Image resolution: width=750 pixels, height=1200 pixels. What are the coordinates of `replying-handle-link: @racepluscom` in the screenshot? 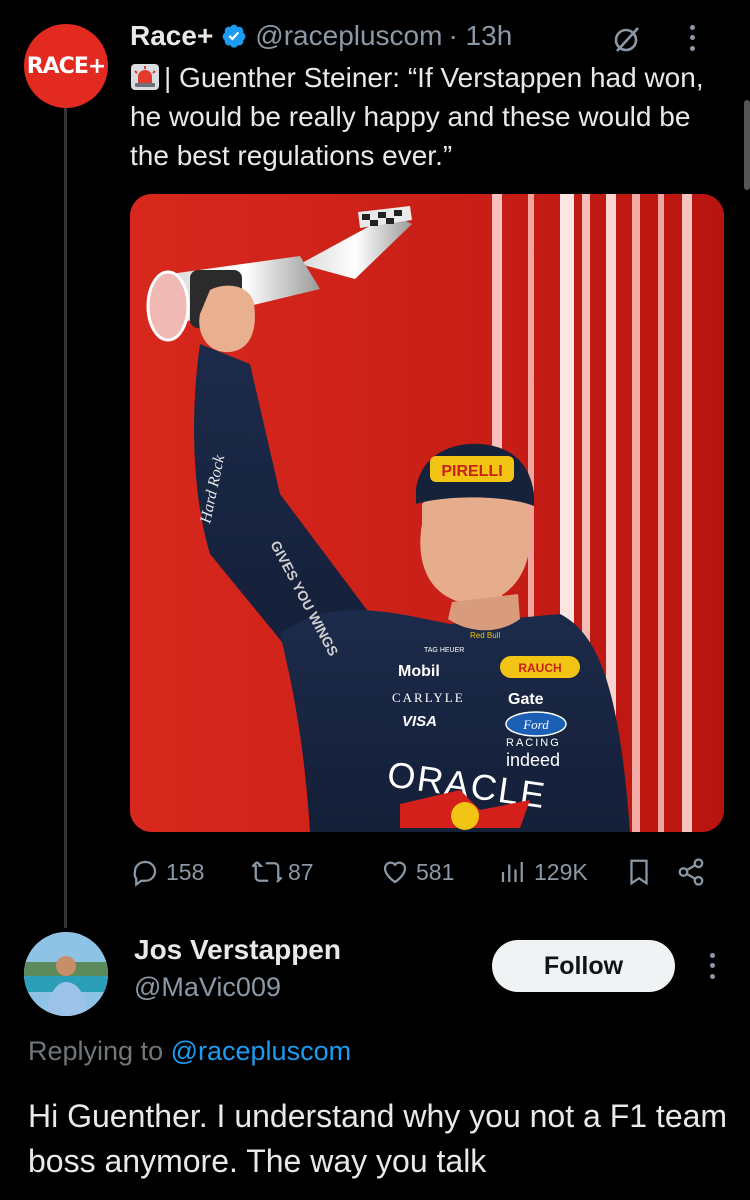 It's located at (261, 1051).